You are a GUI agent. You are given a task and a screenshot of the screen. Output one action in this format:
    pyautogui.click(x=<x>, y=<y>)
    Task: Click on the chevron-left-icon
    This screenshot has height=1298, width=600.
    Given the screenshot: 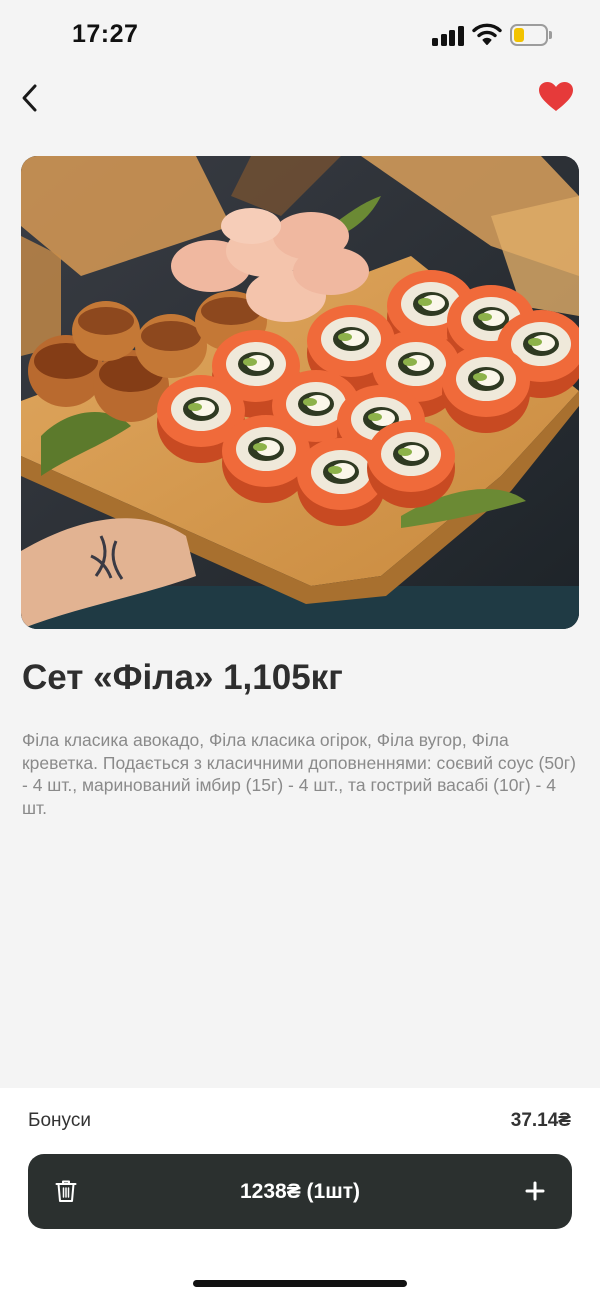 What is the action you would take?
    pyautogui.click(x=29, y=98)
    